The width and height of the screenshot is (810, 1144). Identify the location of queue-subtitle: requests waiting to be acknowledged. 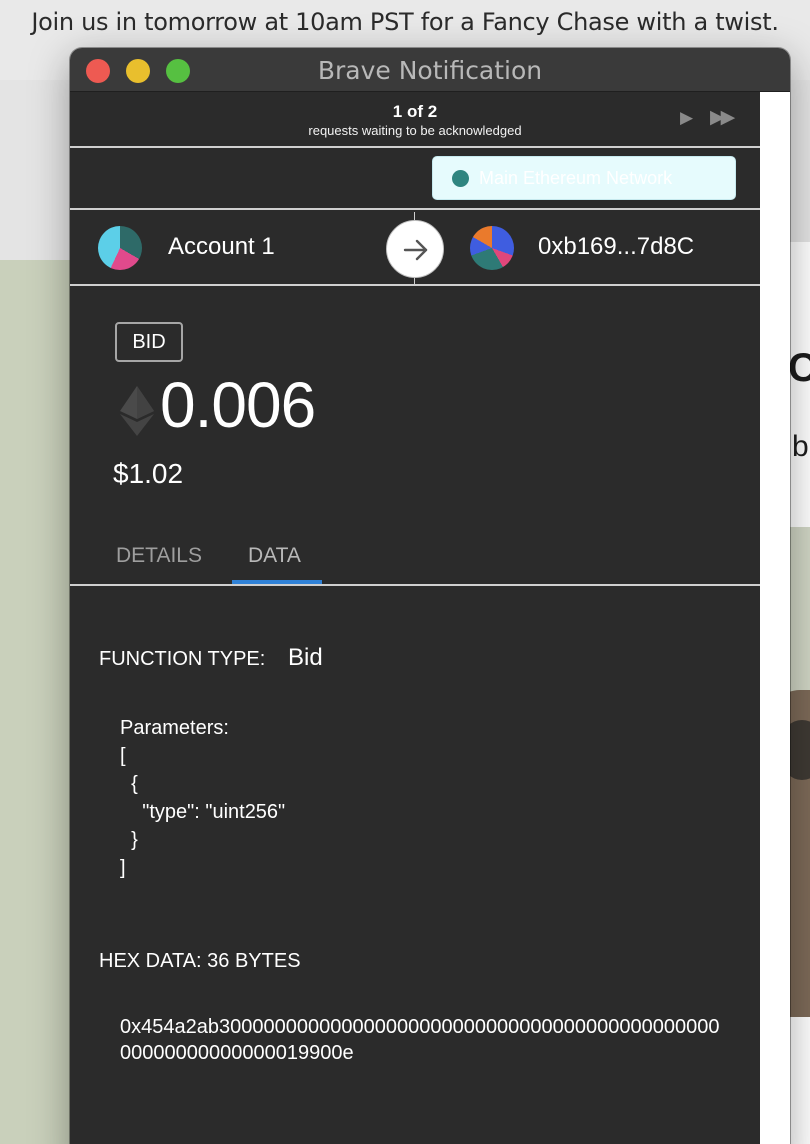
(415, 130).